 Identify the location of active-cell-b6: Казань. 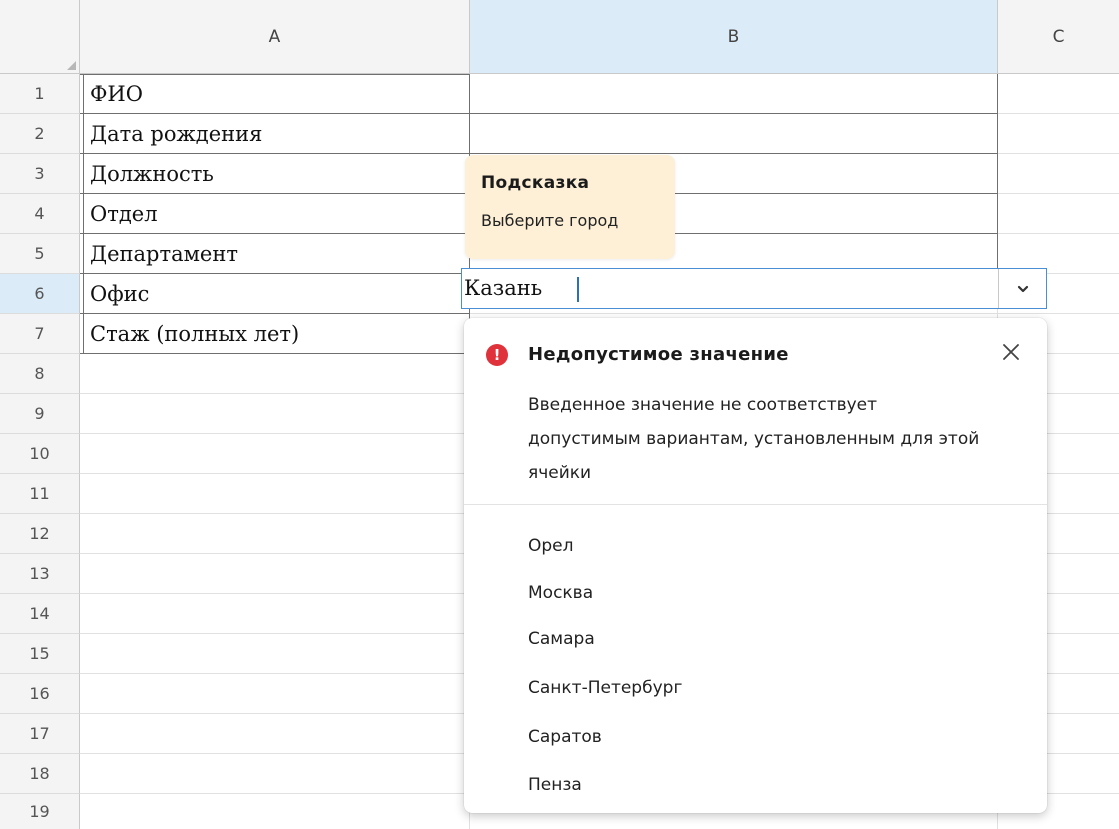
(754, 288).